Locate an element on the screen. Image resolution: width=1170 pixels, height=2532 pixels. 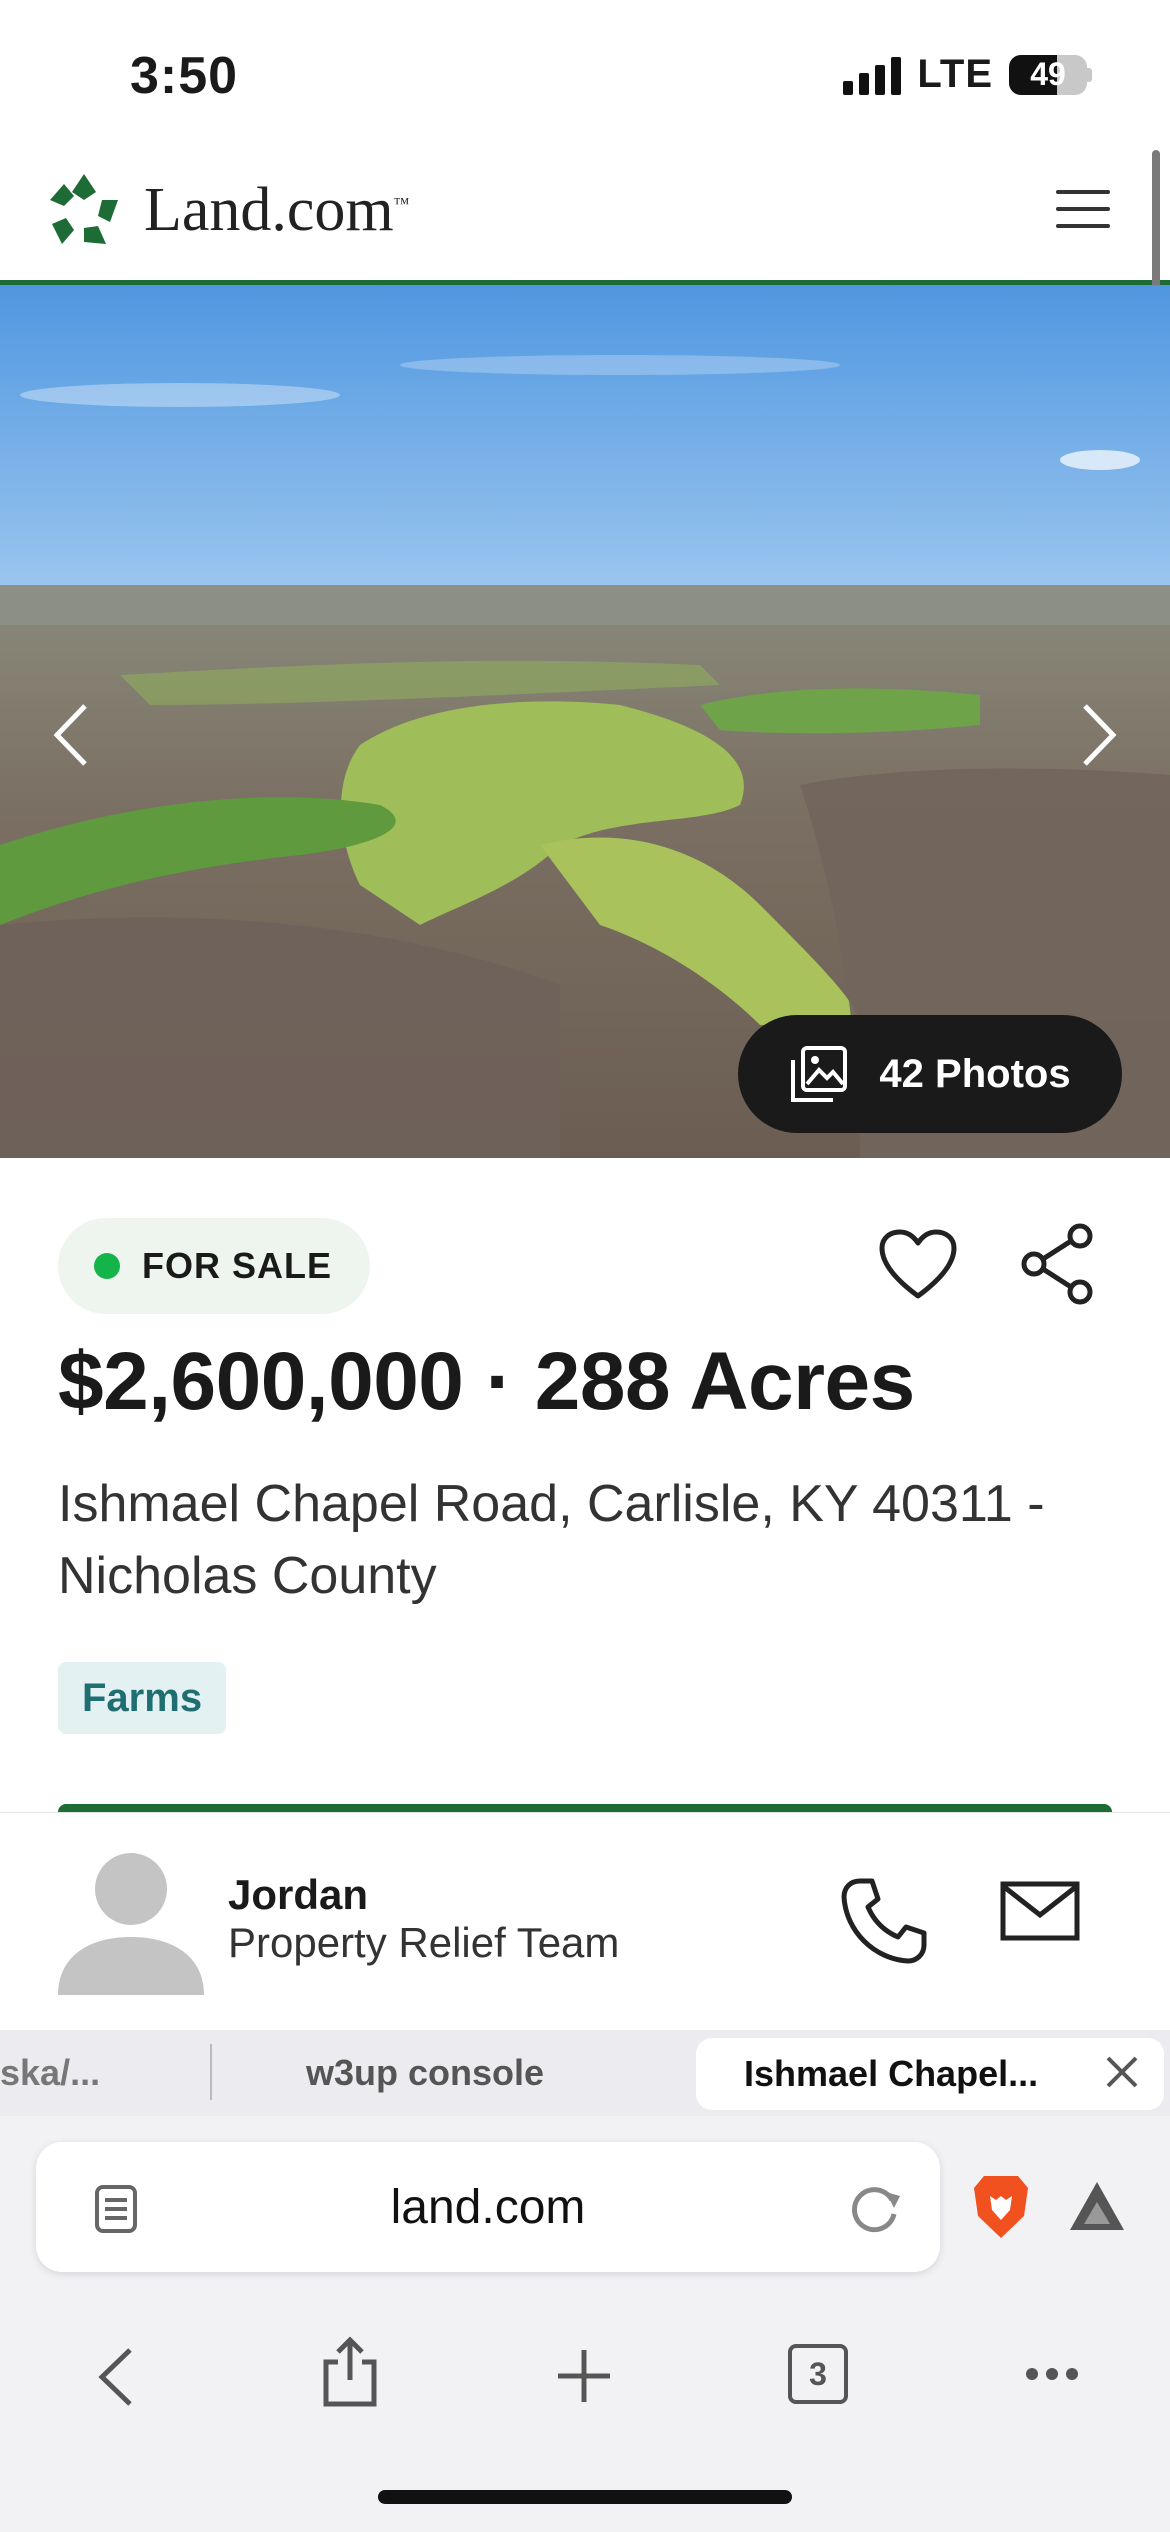
url-text: land.com is located at coordinates (488, 2207).